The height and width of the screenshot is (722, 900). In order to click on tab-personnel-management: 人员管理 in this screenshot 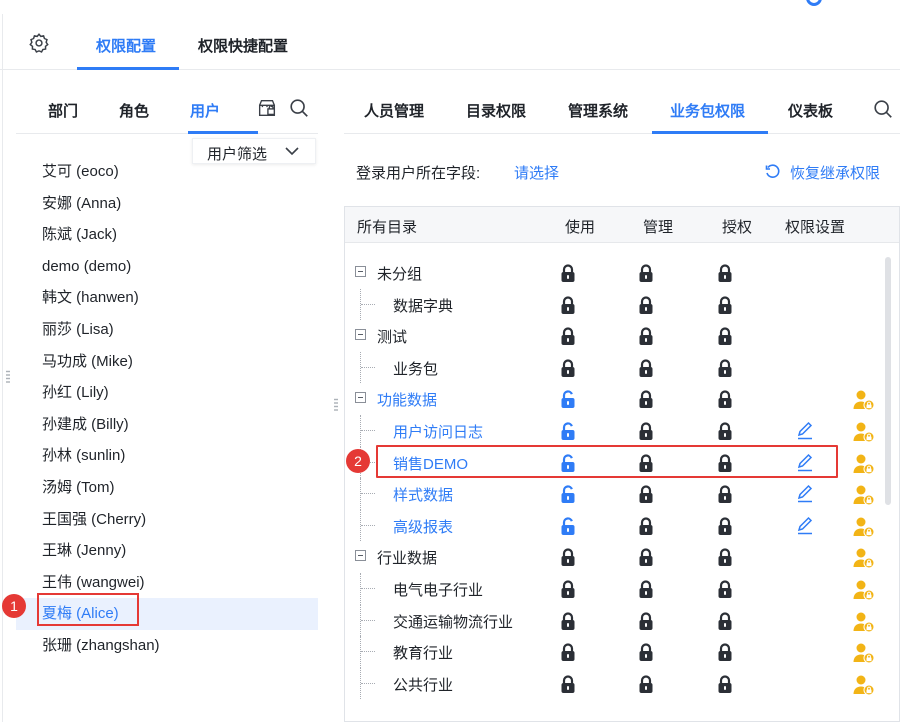, I will do `click(394, 110)`.